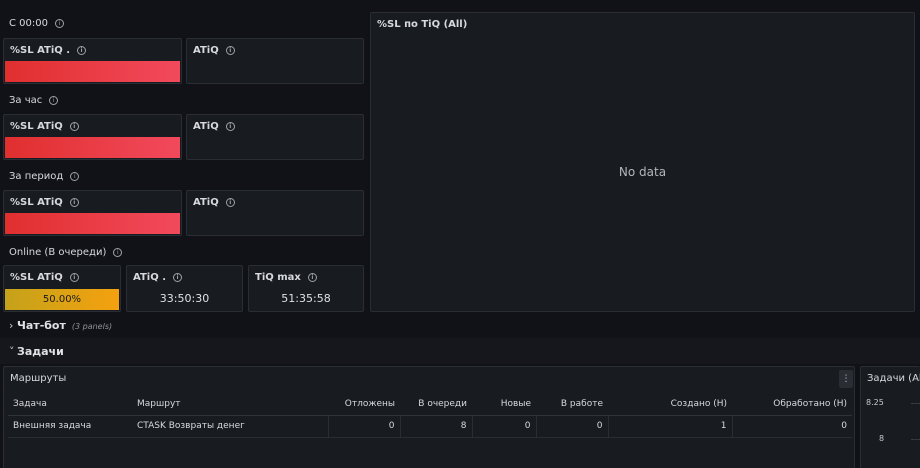  Describe the element at coordinates (70, 404) in the screenshot. I see `column-header-task: Задача` at that location.